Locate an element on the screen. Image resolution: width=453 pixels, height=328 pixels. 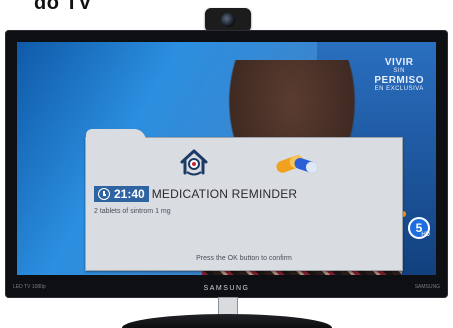
page-caption: do TV is located at coordinates (63, 7).